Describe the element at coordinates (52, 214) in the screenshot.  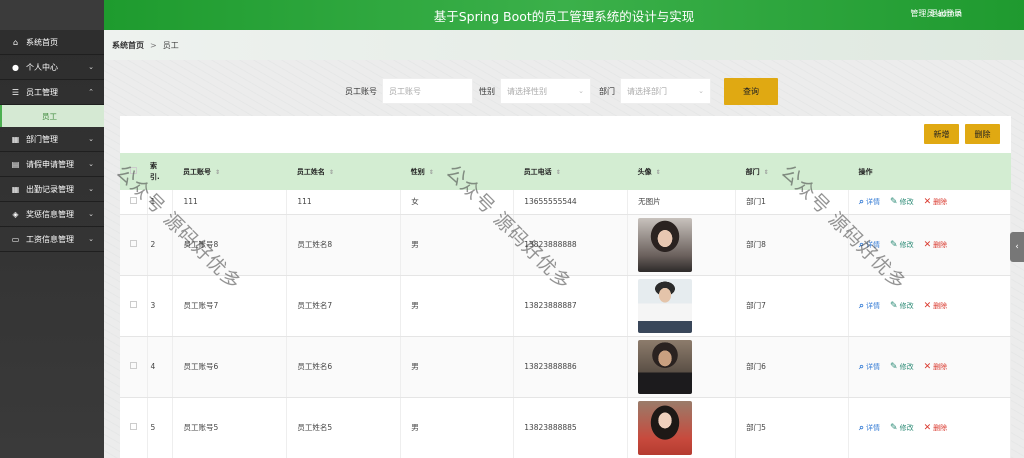
I see `sidebar-item-reward: ◈ 奖惩信息管理 ⌄` at that location.